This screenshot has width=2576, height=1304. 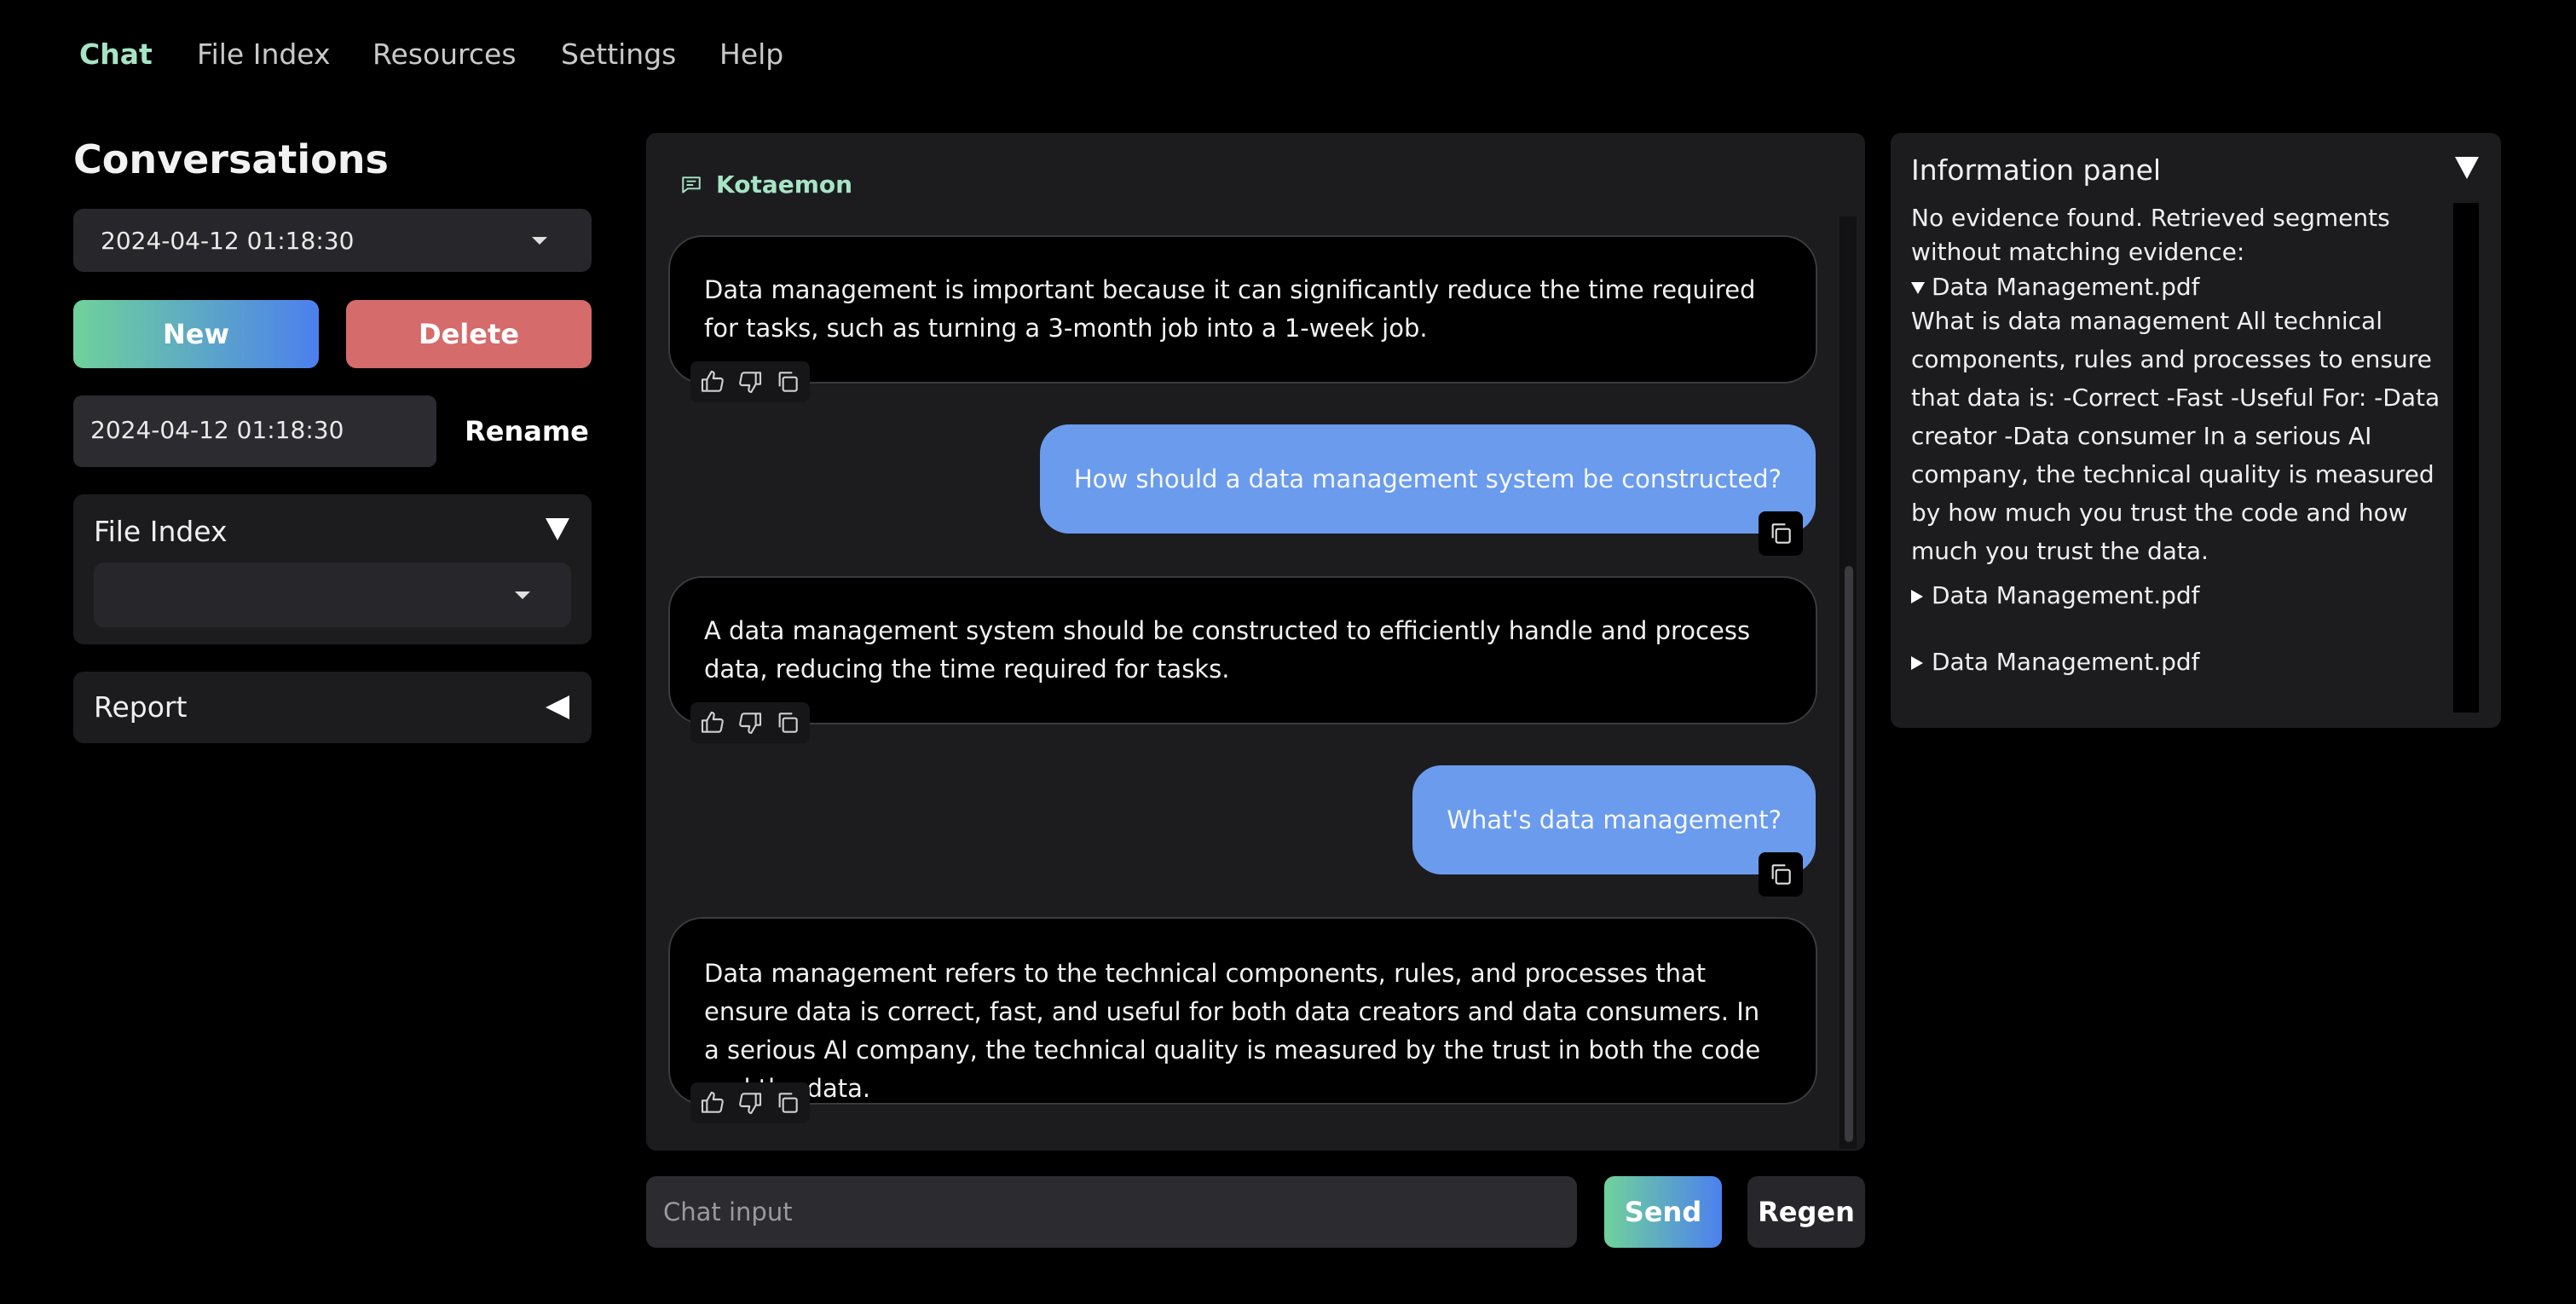 What do you see at coordinates (469, 334) in the screenshot?
I see `delete-button: Delete` at bounding box center [469, 334].